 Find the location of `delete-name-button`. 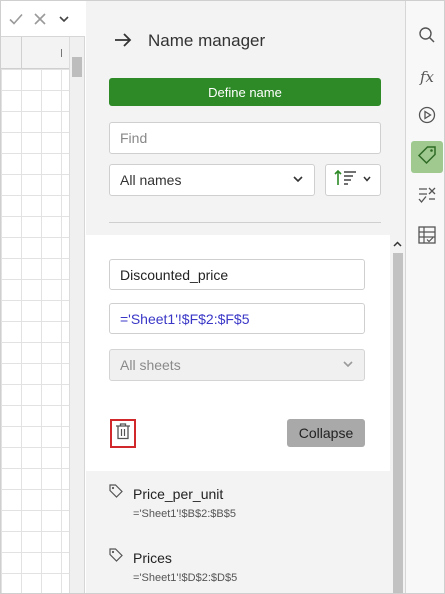

delete-name-button is located at coordinates (123, 433).